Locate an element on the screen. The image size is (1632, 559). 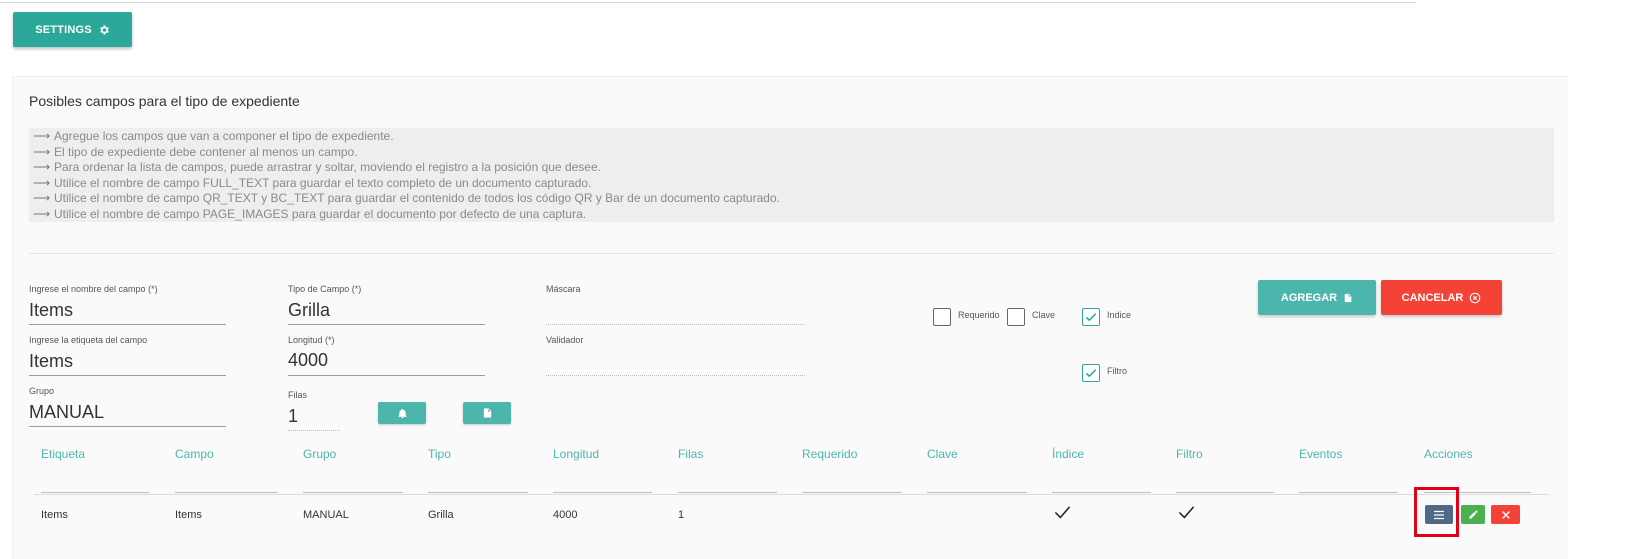
etiqueta-label: Ingrese la etiqueta del campo is located at coordinates (88, 340).